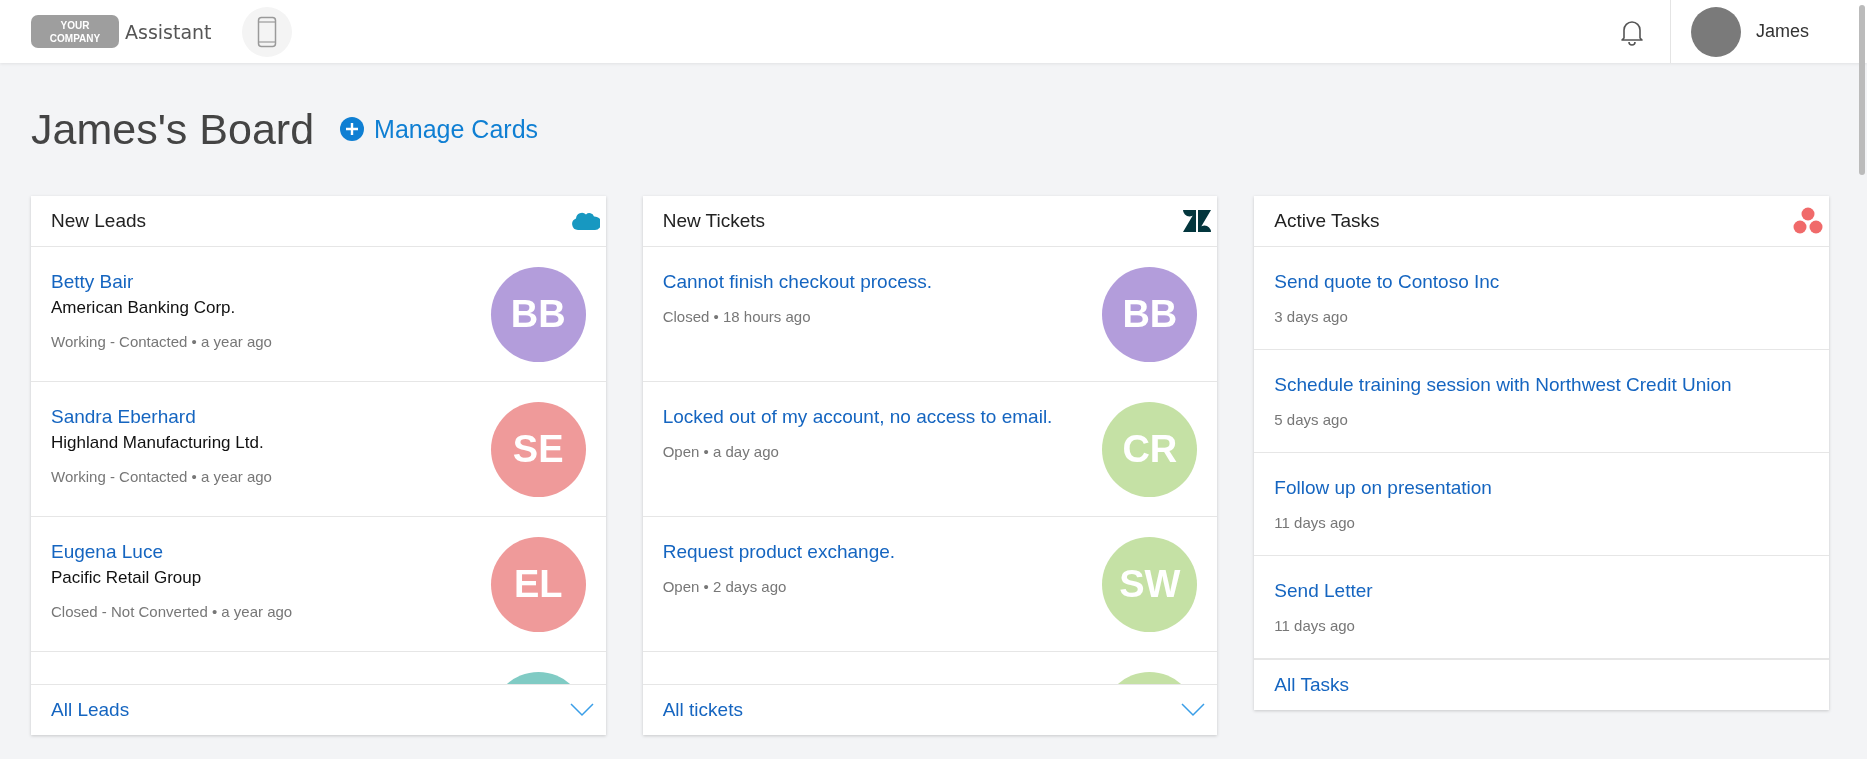 The width and height of the screenshot is (1867, 759). I want to click on card-title: Active Tasks, so click(1327, 221).